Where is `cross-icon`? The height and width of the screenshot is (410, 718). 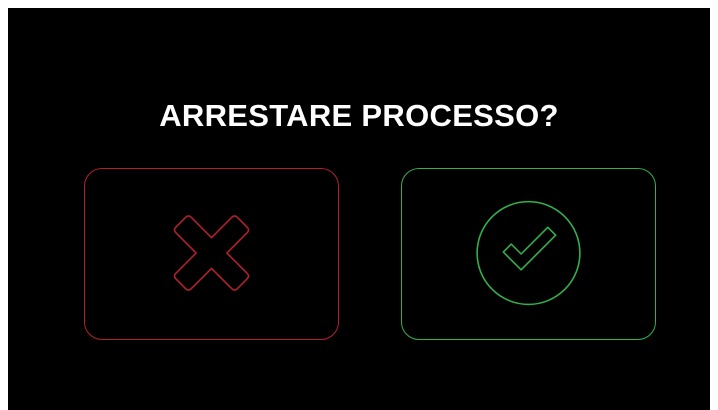
cross-icon is located at coordinates (211, 253).